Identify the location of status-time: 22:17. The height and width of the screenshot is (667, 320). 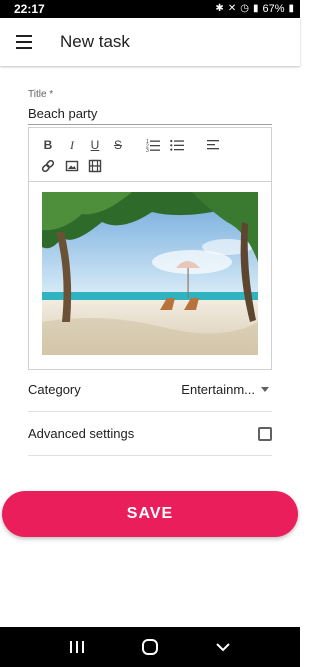
(29, 9).